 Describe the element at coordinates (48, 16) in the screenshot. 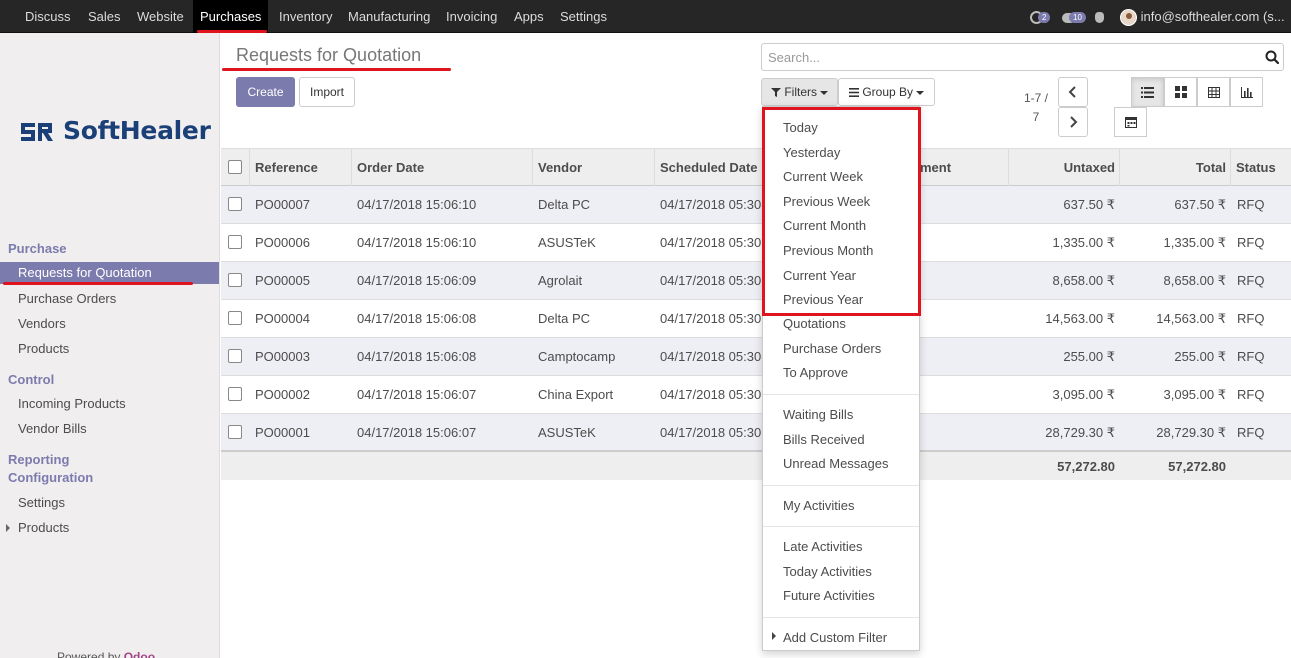

I see `app-menu-discuss: Discuss` at that location.